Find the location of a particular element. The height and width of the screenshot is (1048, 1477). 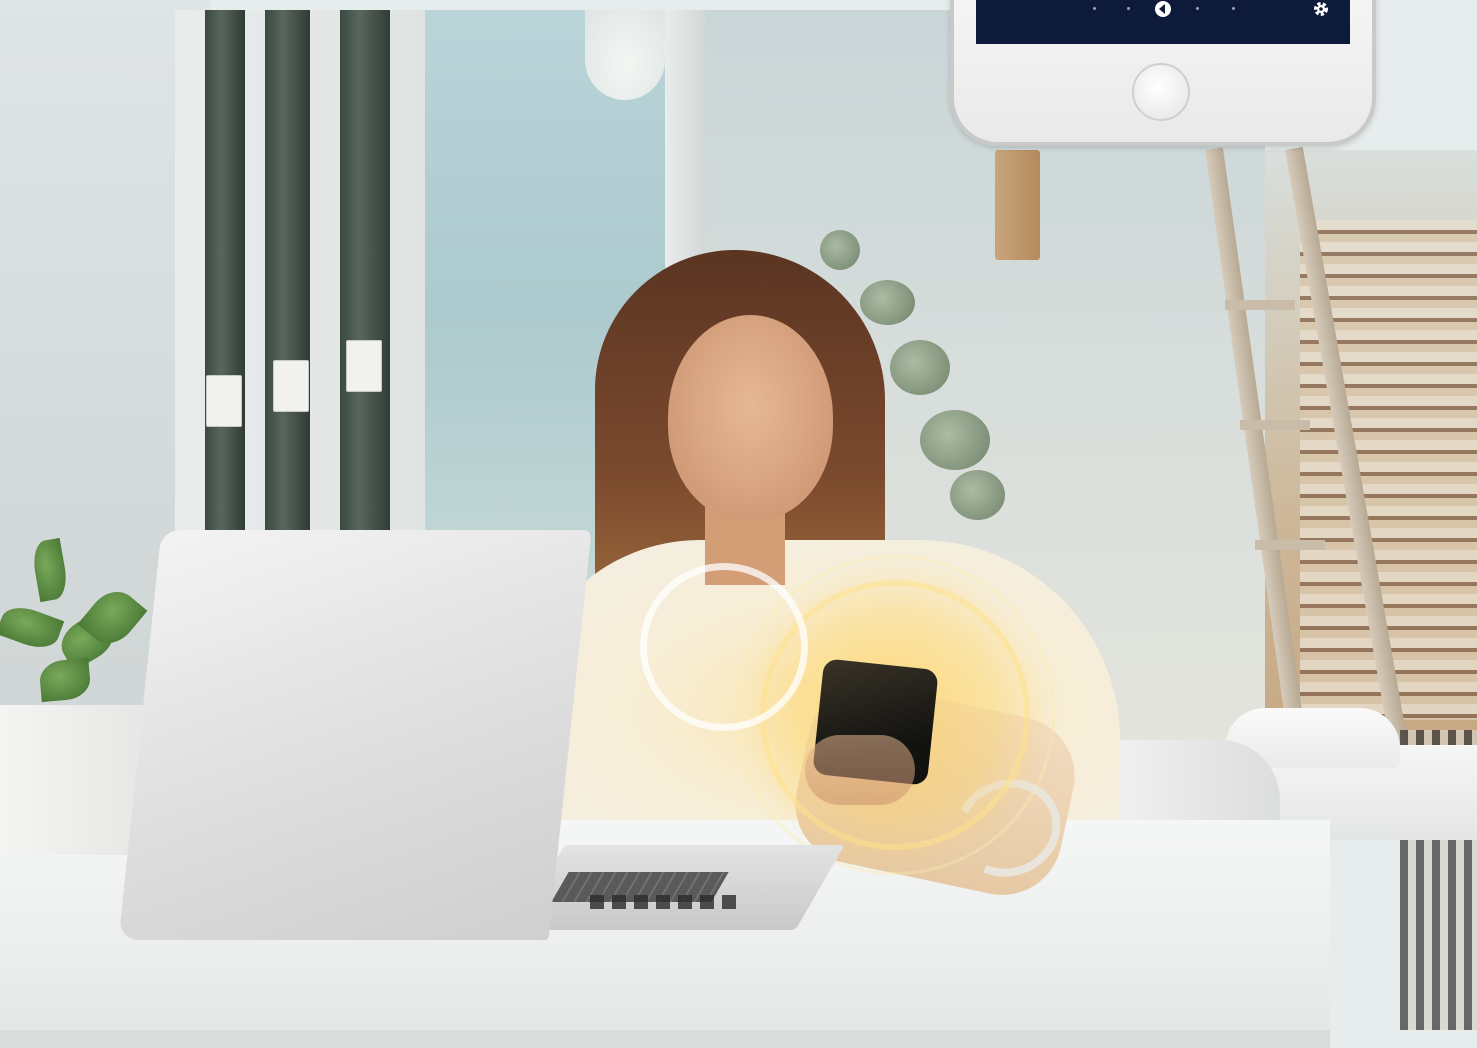

phone-screen is located at coordinates (1163, 22).